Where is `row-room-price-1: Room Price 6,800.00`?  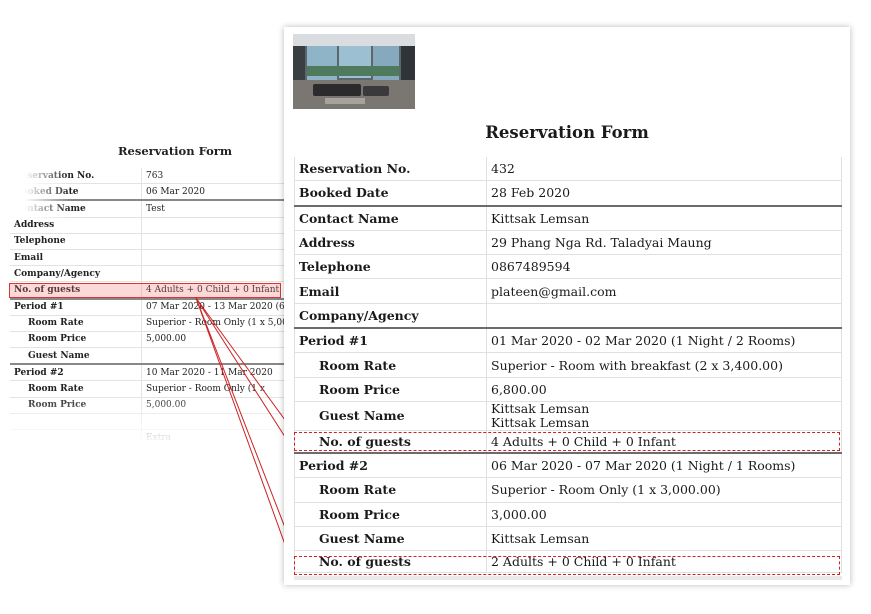 row-room-price-1: Room Price 6,800.00 is located at coordinates (568, 389).